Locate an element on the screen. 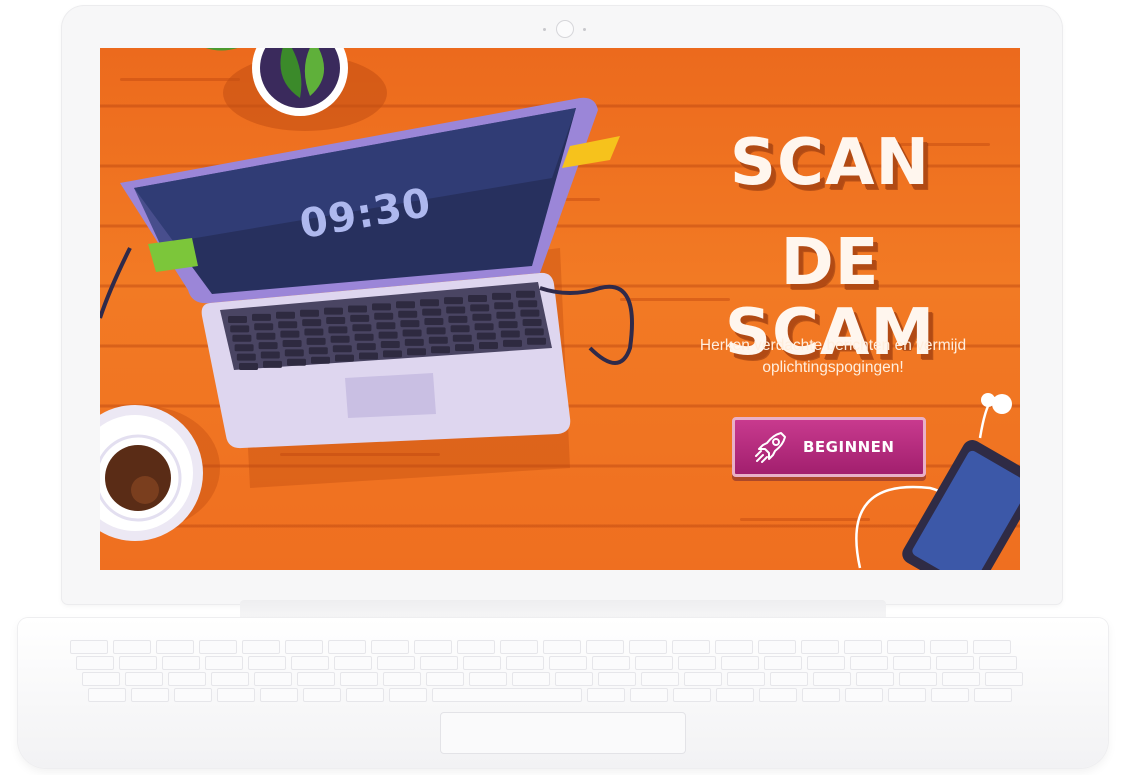  plant-illustration is located at coordinates (296, 89).